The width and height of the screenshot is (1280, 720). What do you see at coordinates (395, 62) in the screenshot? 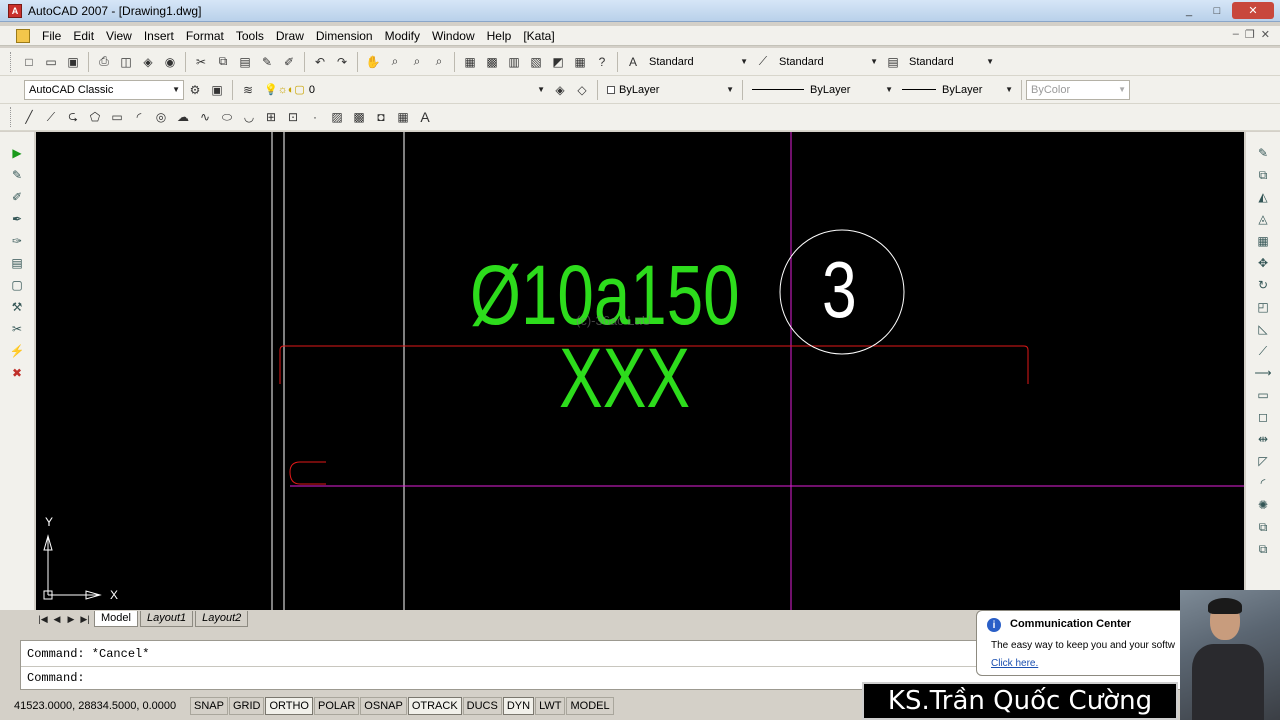
I see `zoom-realtime-icon: ⌕` at bounding box center [395, 62].